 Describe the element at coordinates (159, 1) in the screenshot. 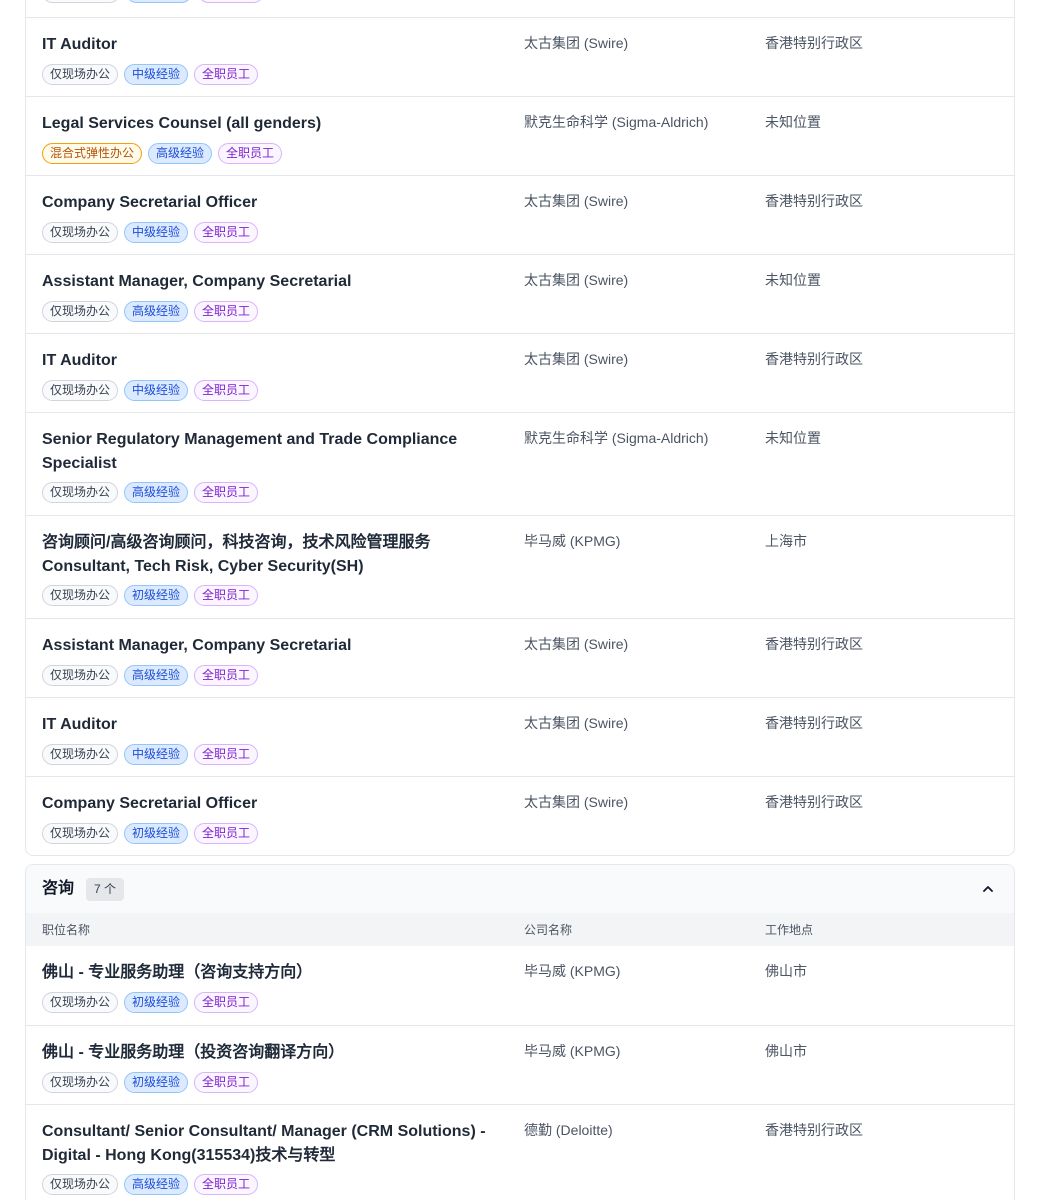

I see `tag-partial` at that location.